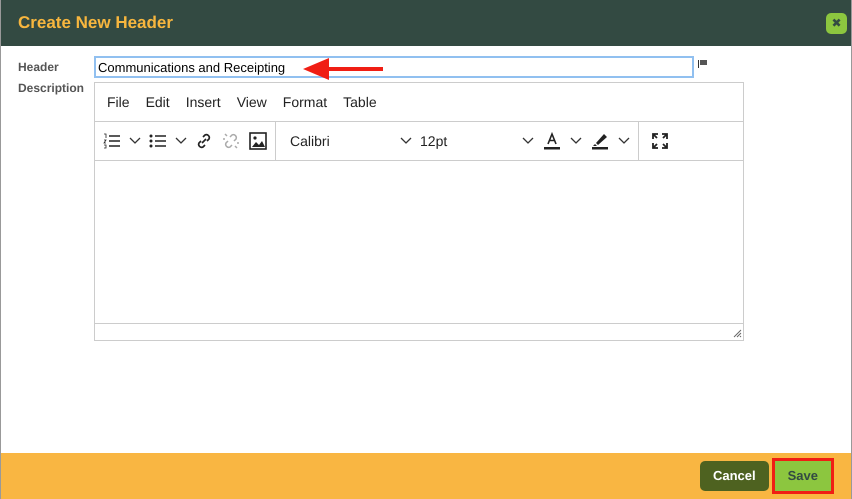 Image resolution: width=852 pixels, height=499 pixels. Describe the element at coordinates (158, 141) in the screenshot. I see `bullet-list-icon` at that location.